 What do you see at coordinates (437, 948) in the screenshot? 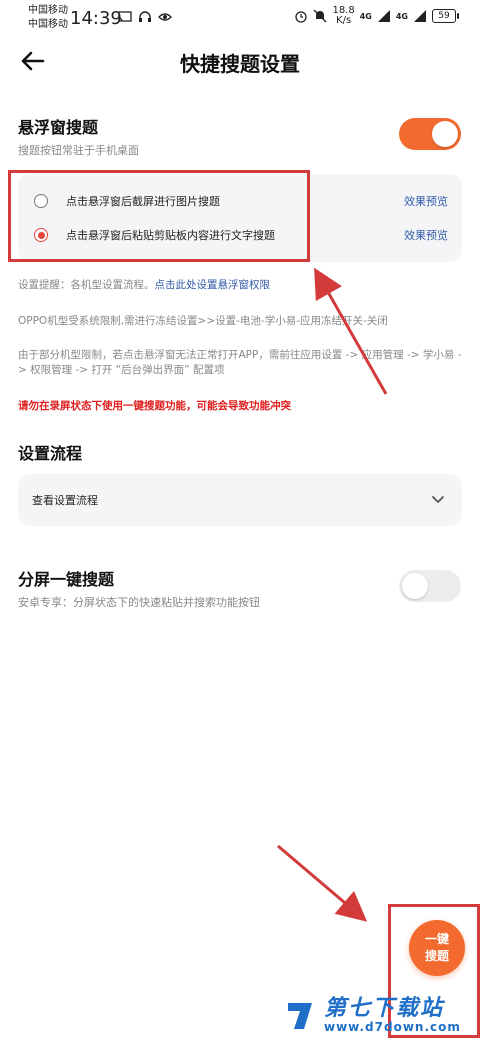
I see `one-tap-search-button: 一键 搜题` at bounding box center [437, 948].